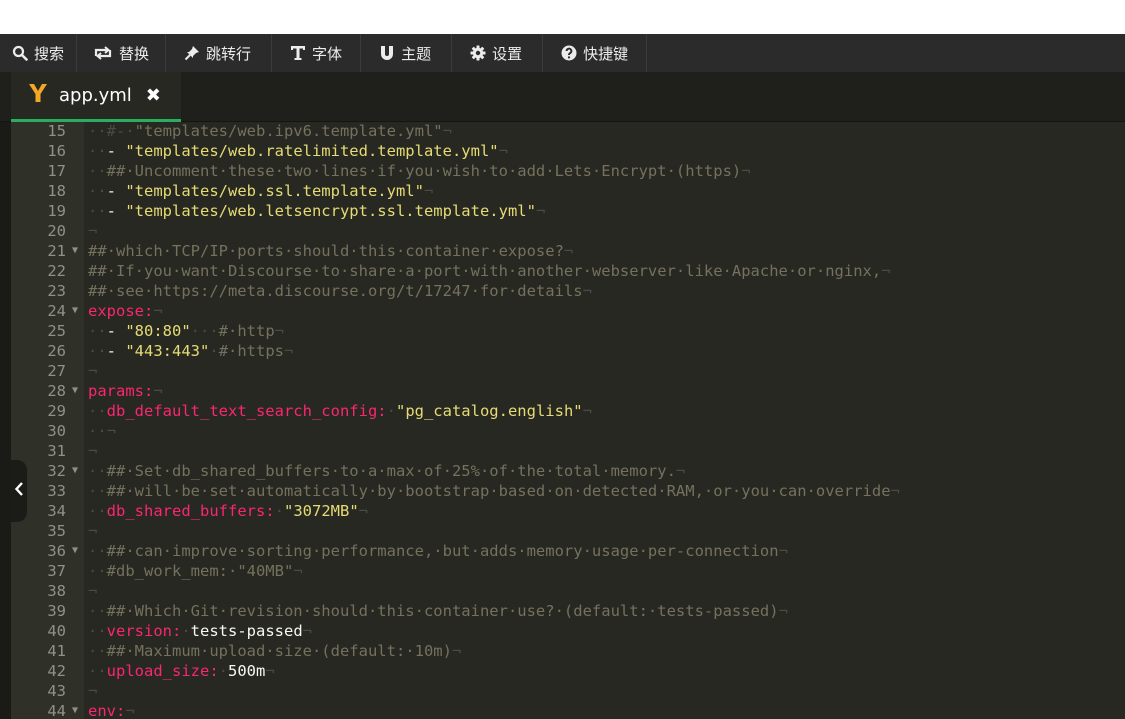  I want to click on line-number: 24, so click(56, 311).